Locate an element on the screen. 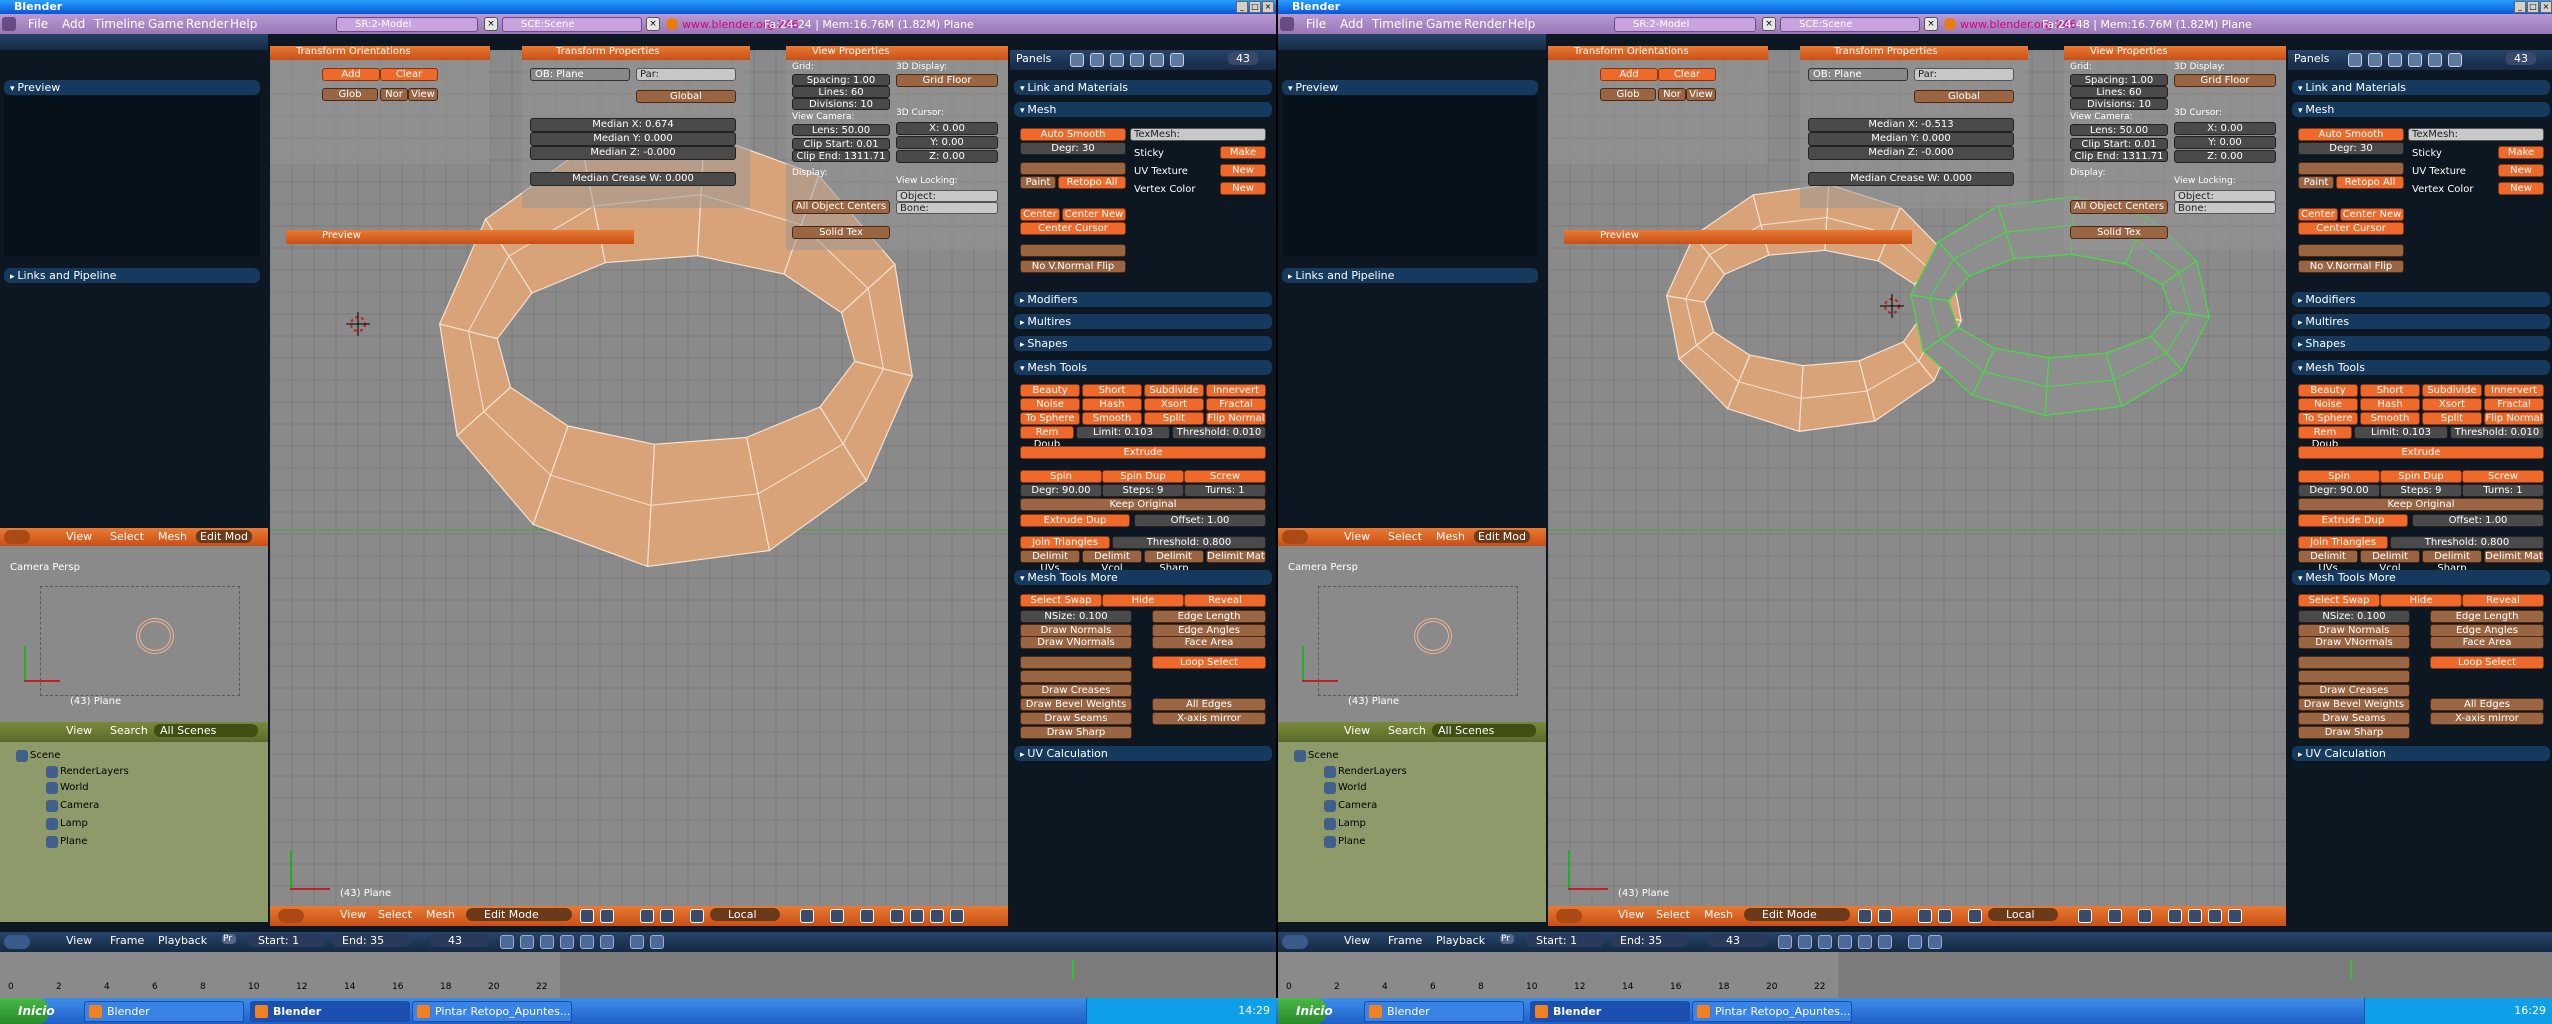 The width and height of the screenshot is (2552, 1024). scene-select: SCE:Scene is located at coordinates (572, 24).